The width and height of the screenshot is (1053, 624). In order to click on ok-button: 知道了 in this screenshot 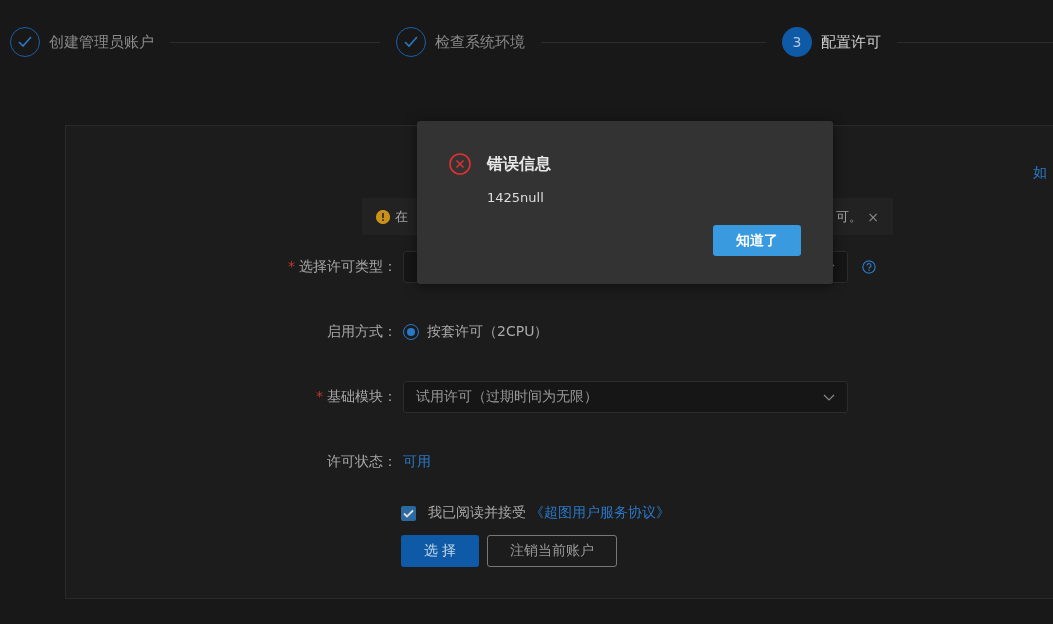, I will do `click(757, 240)`.